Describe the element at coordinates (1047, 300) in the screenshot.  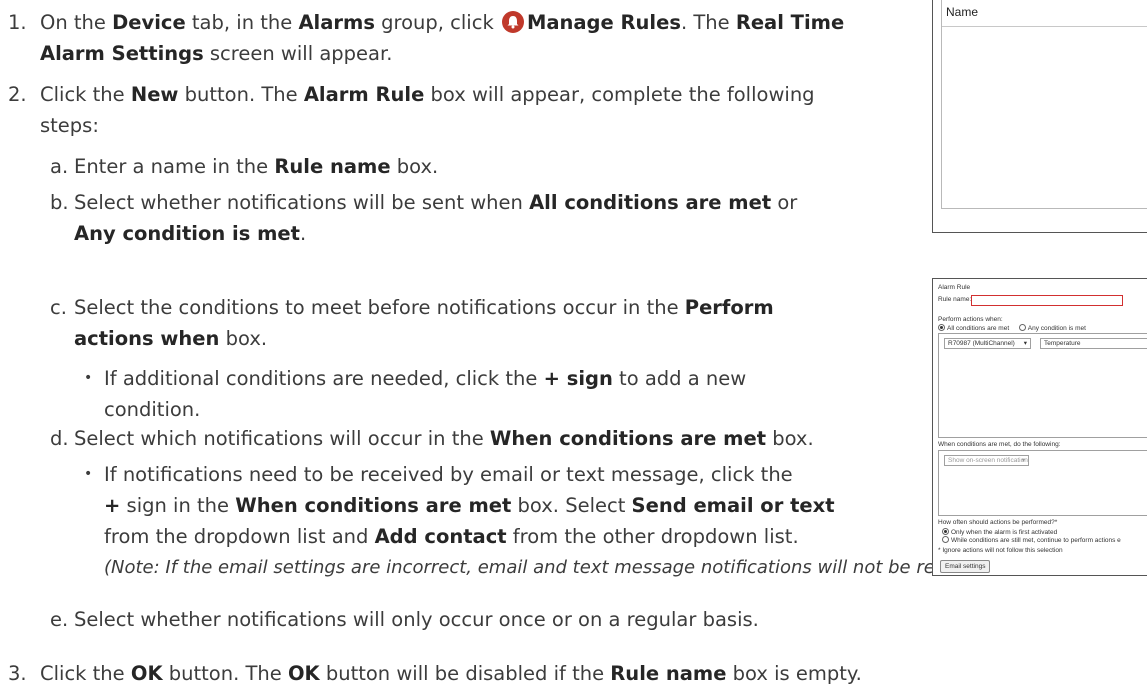
I see `rule-name-input` at that location.